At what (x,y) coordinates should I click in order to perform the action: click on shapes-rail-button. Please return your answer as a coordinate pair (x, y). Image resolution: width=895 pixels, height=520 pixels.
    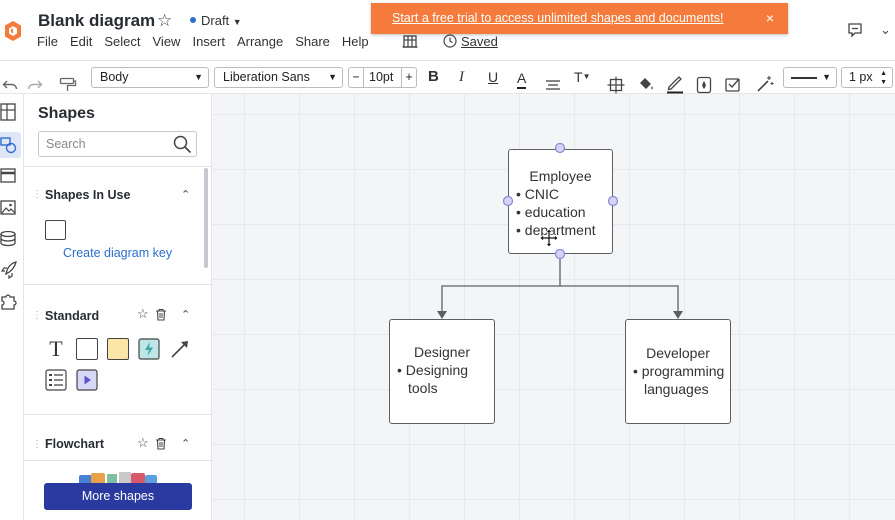
    Looking at the image, I should click on (10, 145).